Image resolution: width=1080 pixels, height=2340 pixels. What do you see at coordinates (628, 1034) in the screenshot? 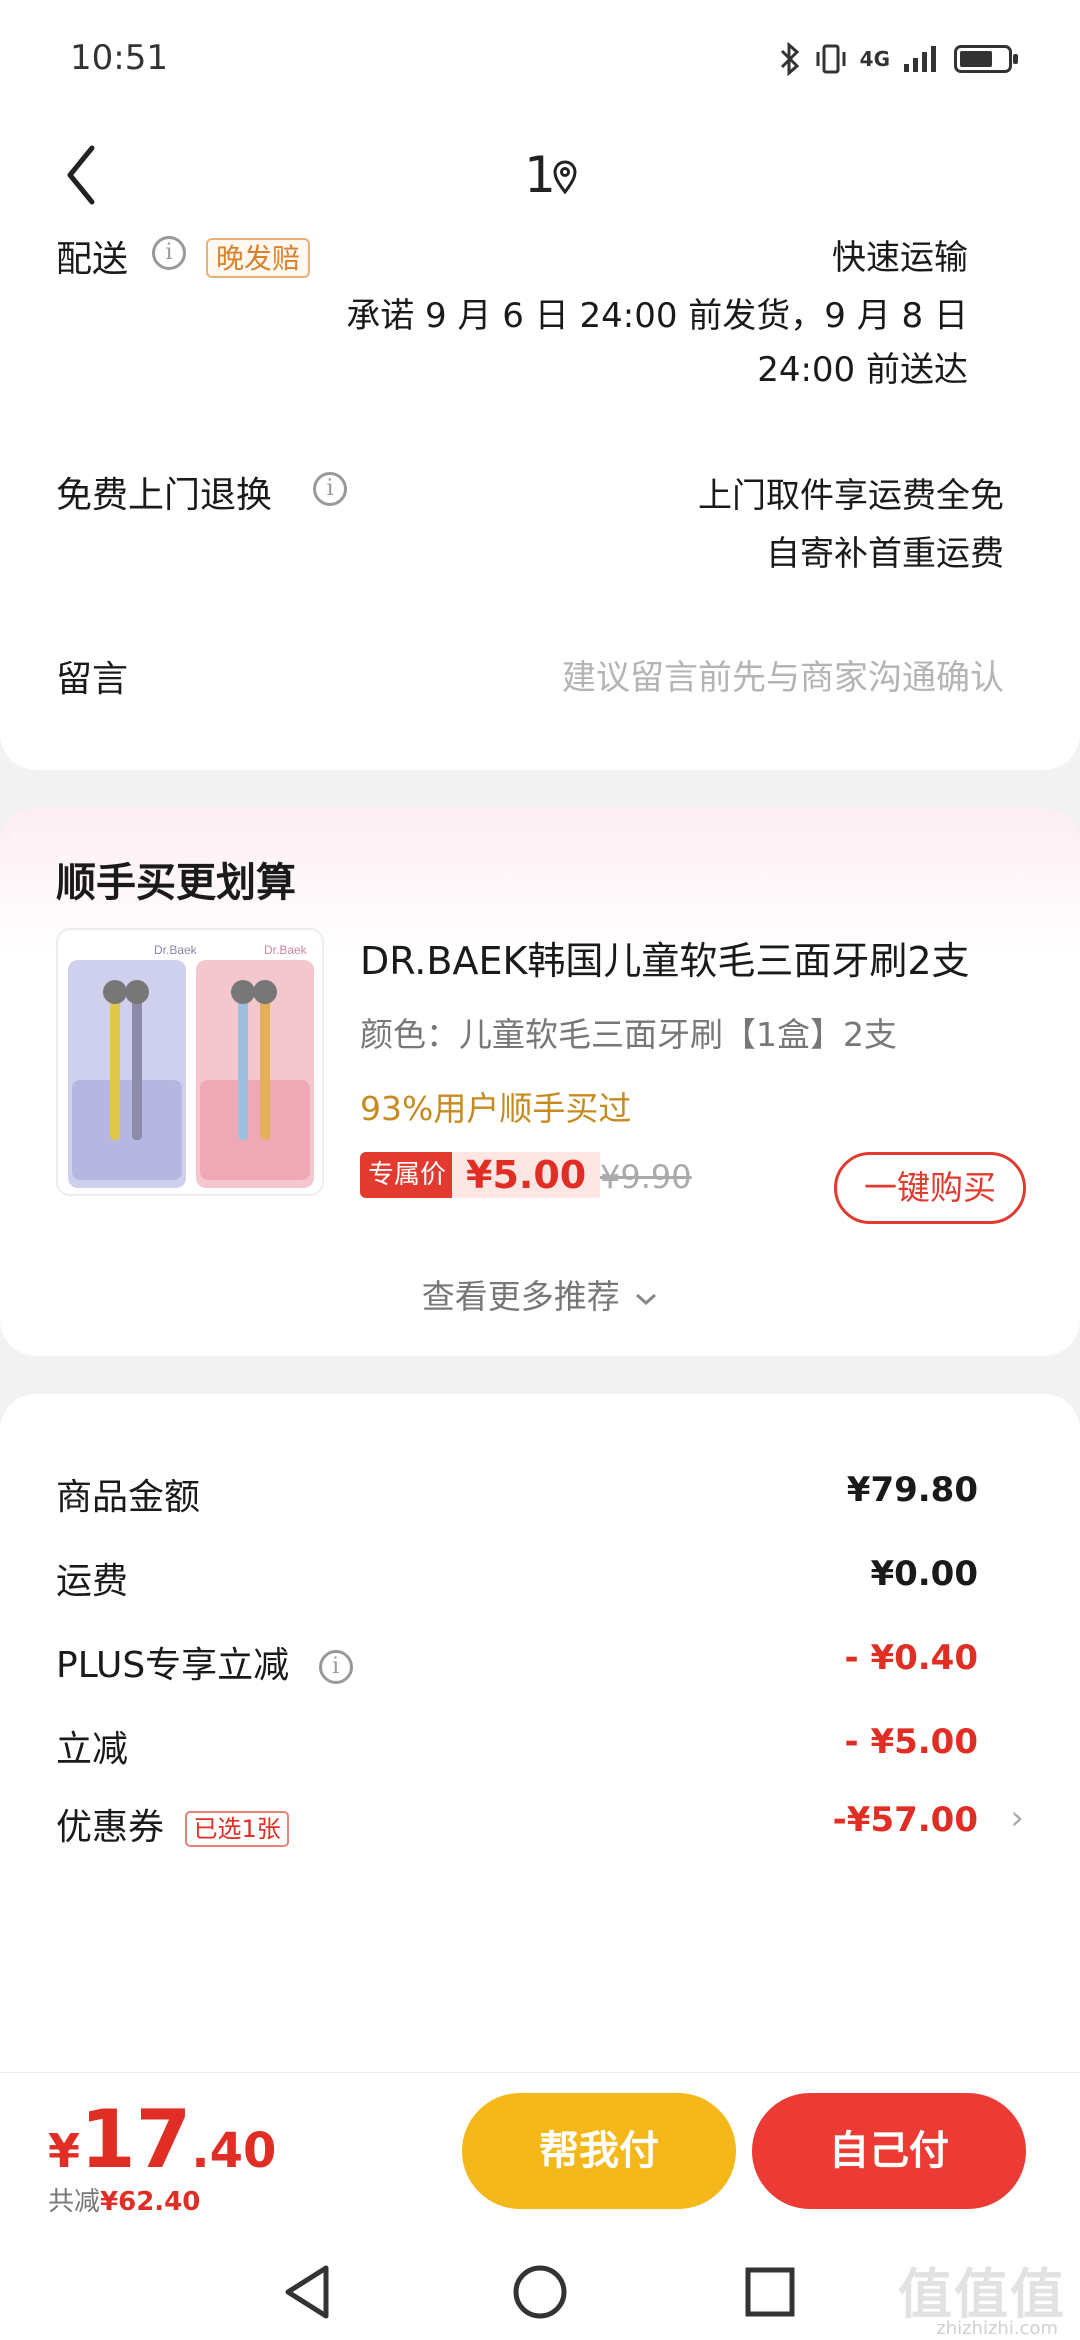
I see `product-spec: 颜色：儿童软毛三面牙刷【1盒】2支` at bounding box center [628, 1034].